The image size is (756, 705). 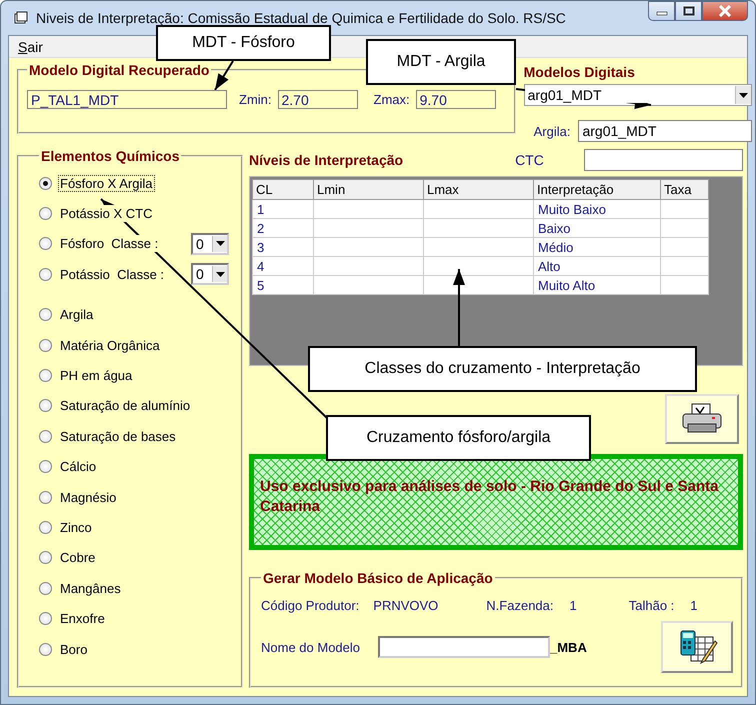 What do you see at coordinates (702, 419) in the screenshot?
I see `print-button` at bounding box center [702, 419].